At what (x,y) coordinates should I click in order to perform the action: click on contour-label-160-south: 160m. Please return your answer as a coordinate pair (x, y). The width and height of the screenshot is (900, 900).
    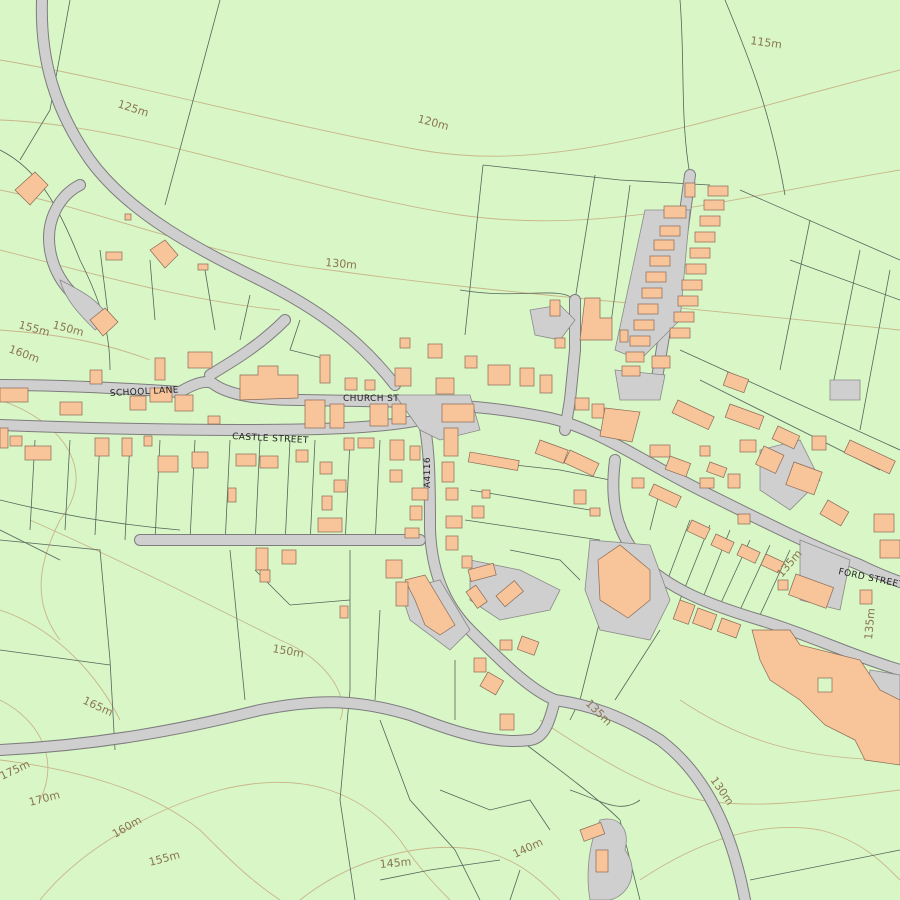
    Looking at the image, I should click on (127, 826).